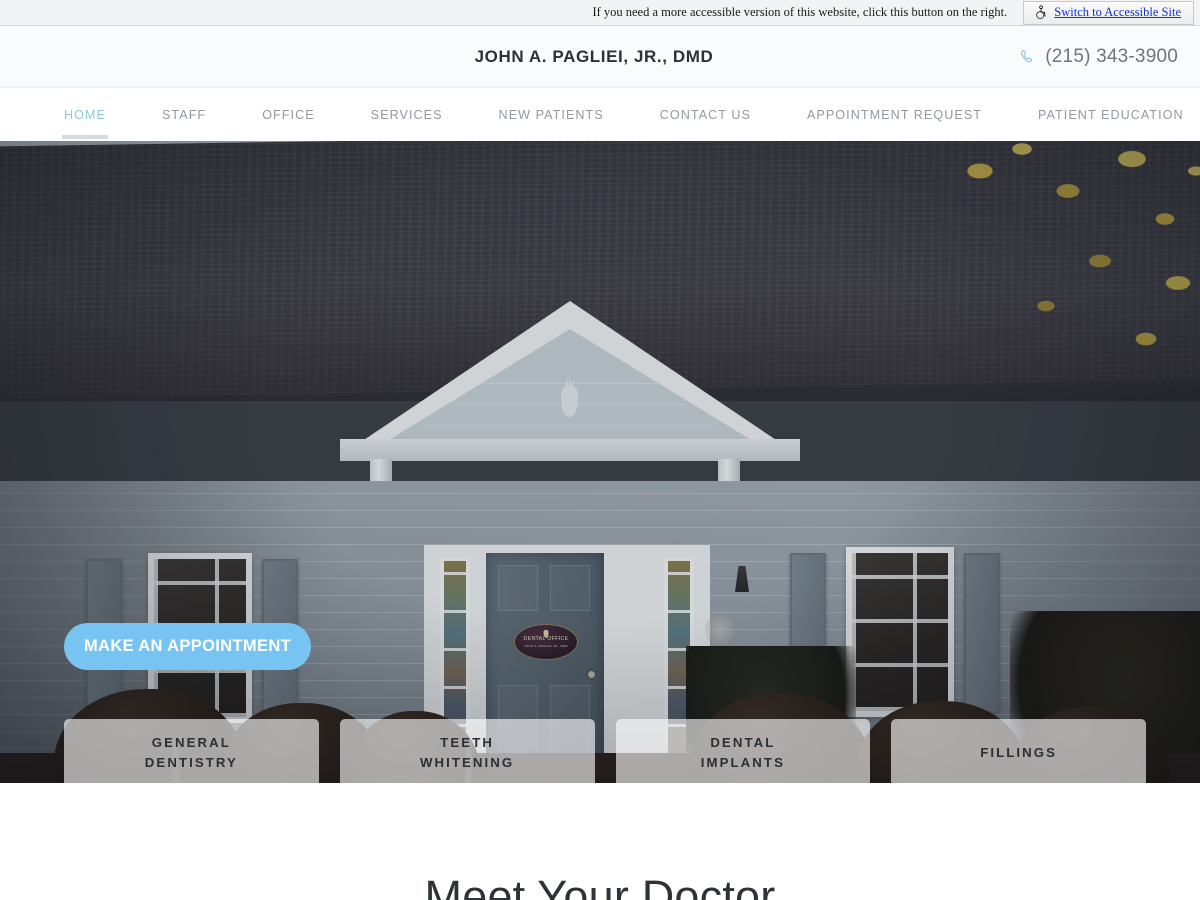  I want to click on site-header: JOHN A. PAGLIEI, JR., DMD (215) 343-3900, so click(600, 56).